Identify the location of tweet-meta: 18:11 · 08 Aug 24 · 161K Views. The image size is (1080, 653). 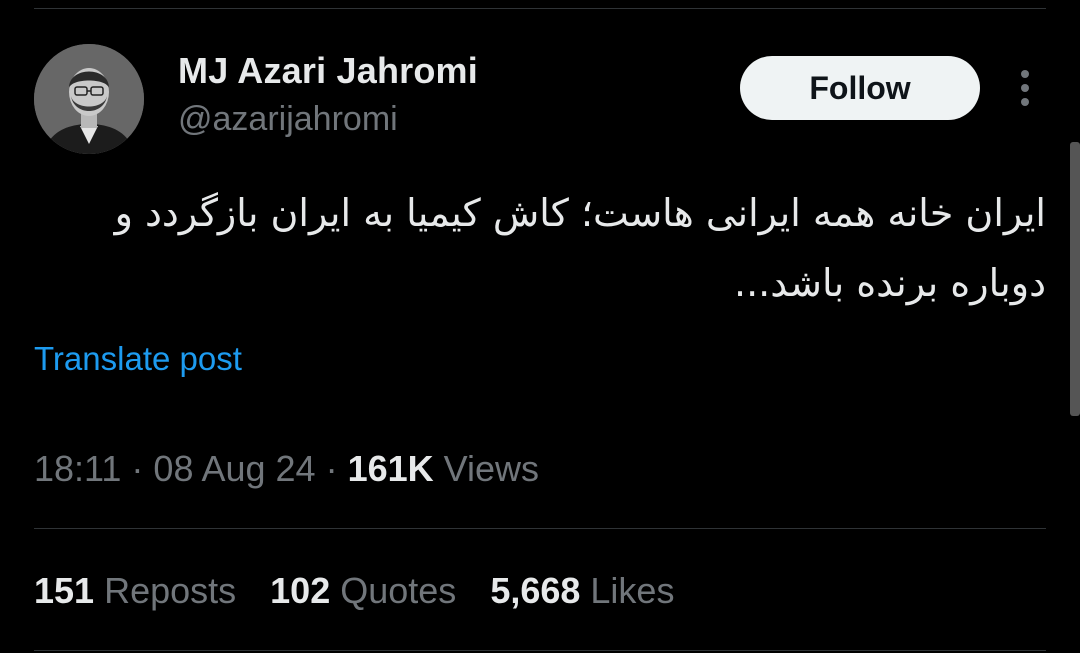
(286, 469).